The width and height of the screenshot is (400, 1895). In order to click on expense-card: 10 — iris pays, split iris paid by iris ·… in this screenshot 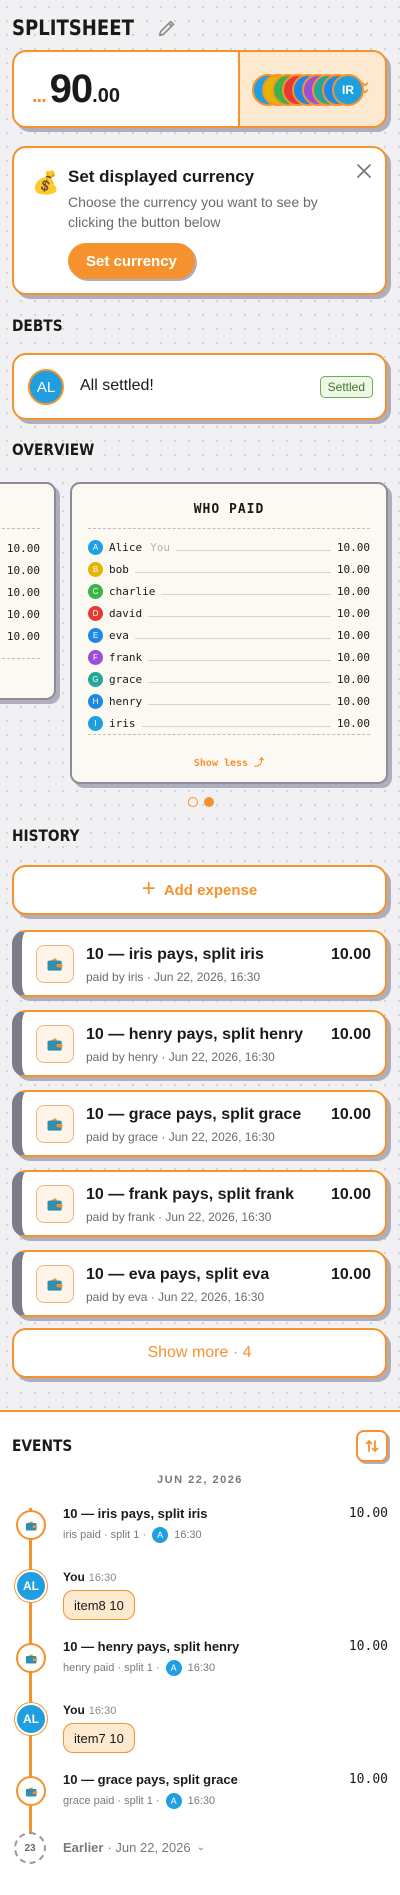, I will do `click(199, 963)`.